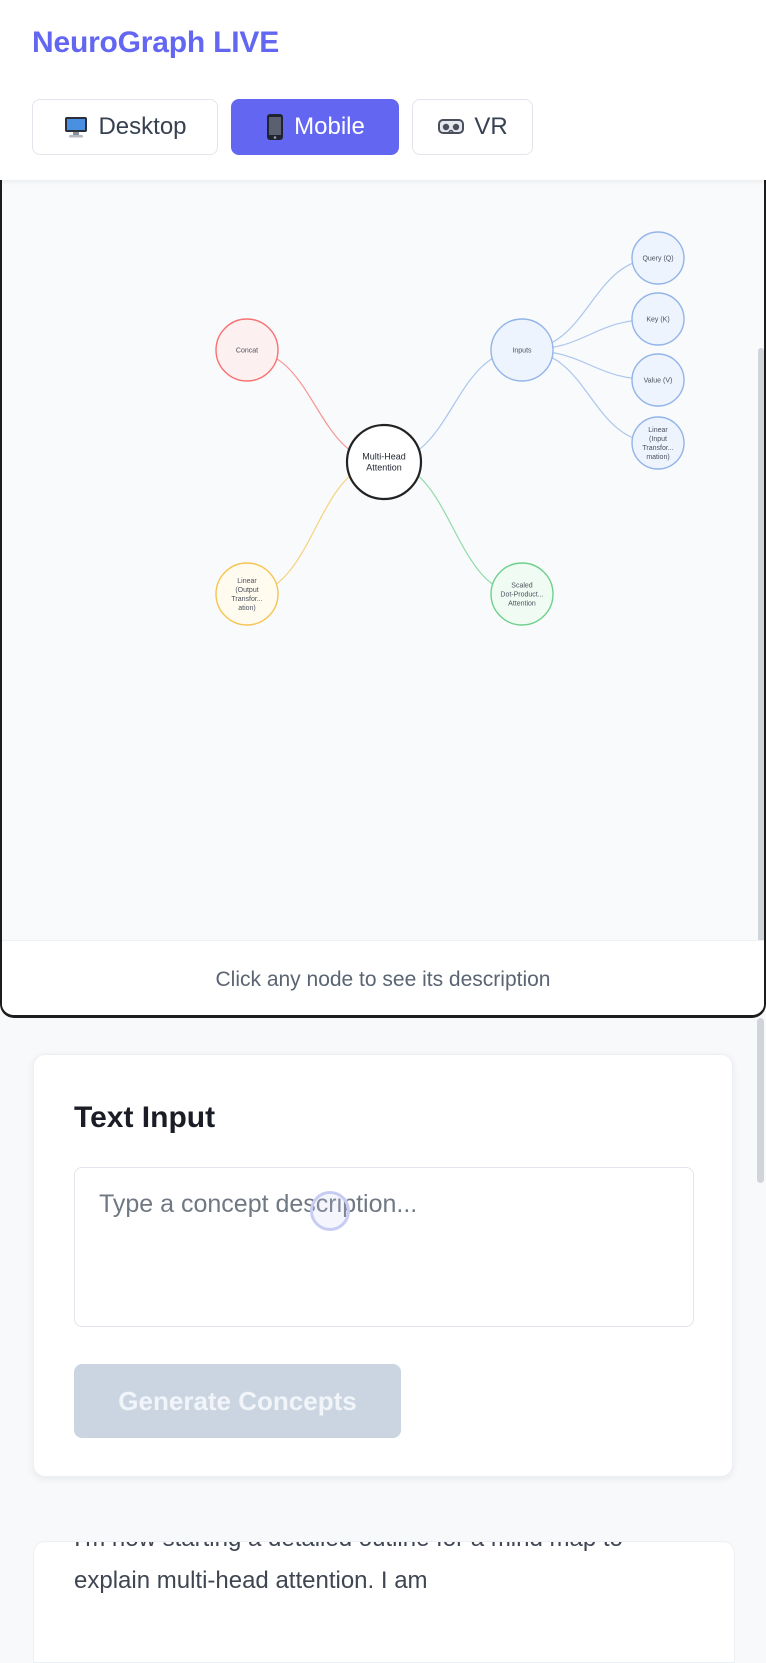 Image resolution: width=766 pixels, height=1663 pixels. Describe the element at coordinates (384, 1247) in the screenshot. I see `concept-description-input` at that location.